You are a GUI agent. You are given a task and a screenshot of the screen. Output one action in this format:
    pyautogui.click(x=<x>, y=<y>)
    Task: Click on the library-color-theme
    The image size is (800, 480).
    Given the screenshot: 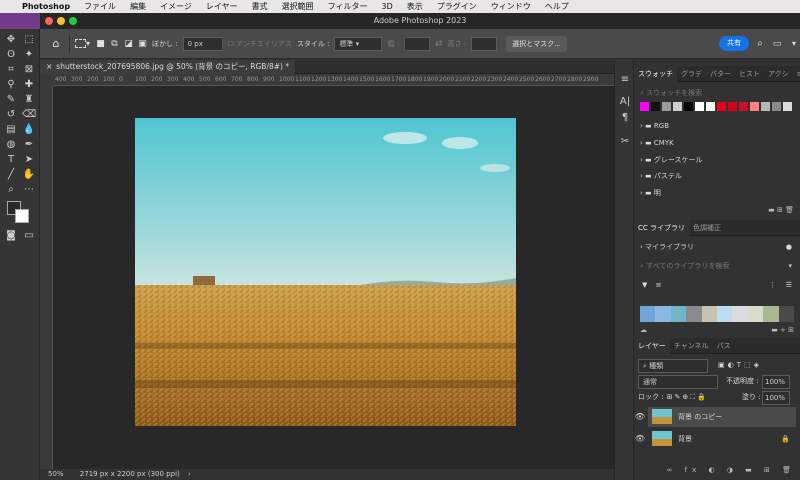 What is the action you would take?
    pyautogui.click(x=717, y=314)
    